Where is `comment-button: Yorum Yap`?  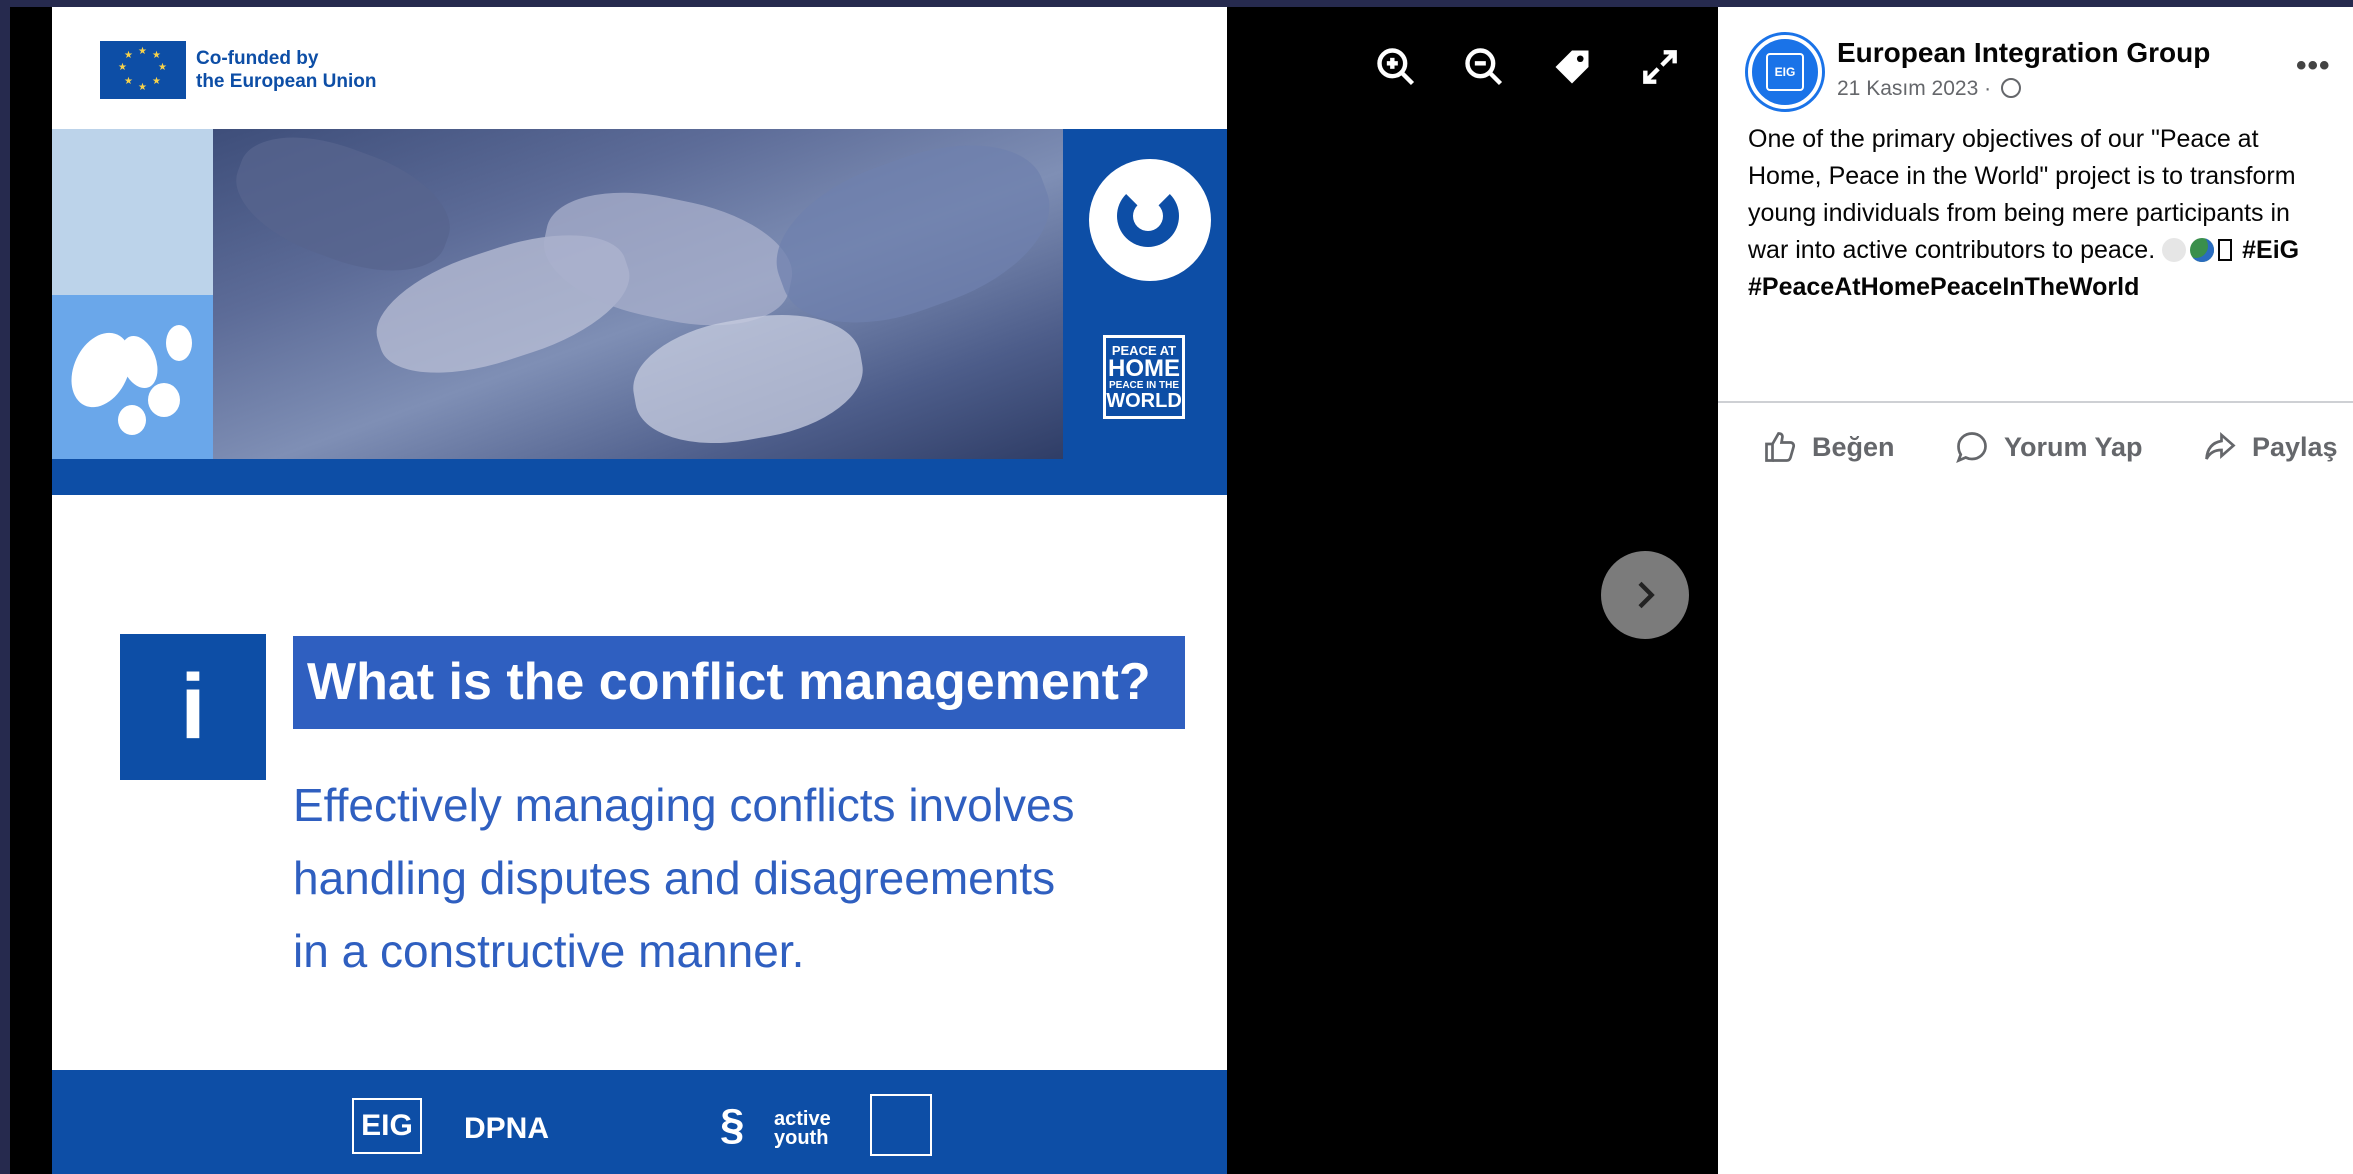 comment-button: Yorum Yap is located at coordinates (2048, 447).